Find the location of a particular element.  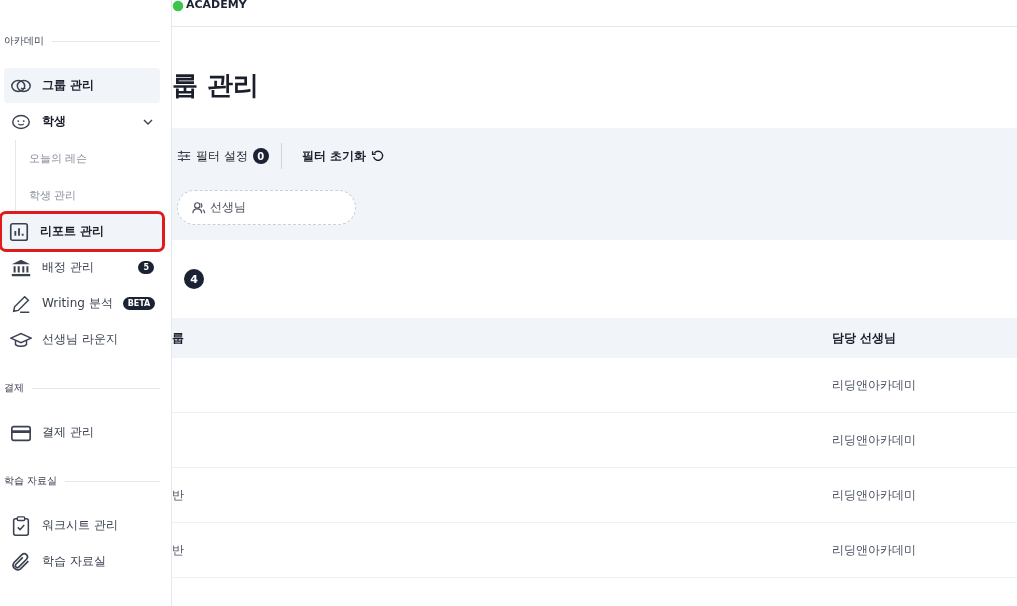

sidebar-item: 선생님 라운지 is located at coordinates (82, 339).